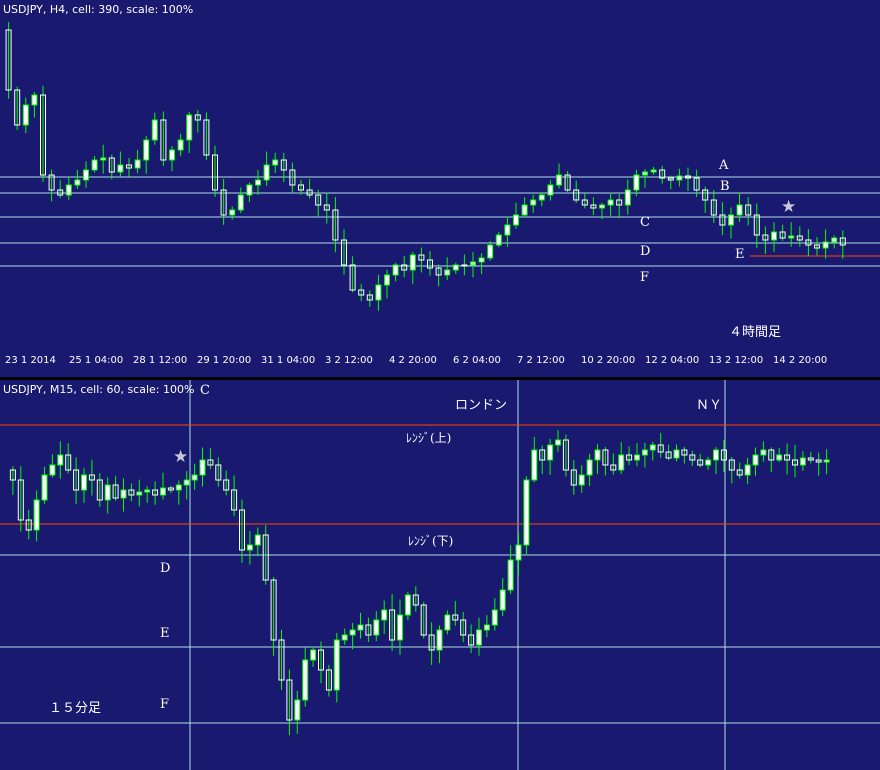  I want to click on level-label-c: C, so click(645, 222).